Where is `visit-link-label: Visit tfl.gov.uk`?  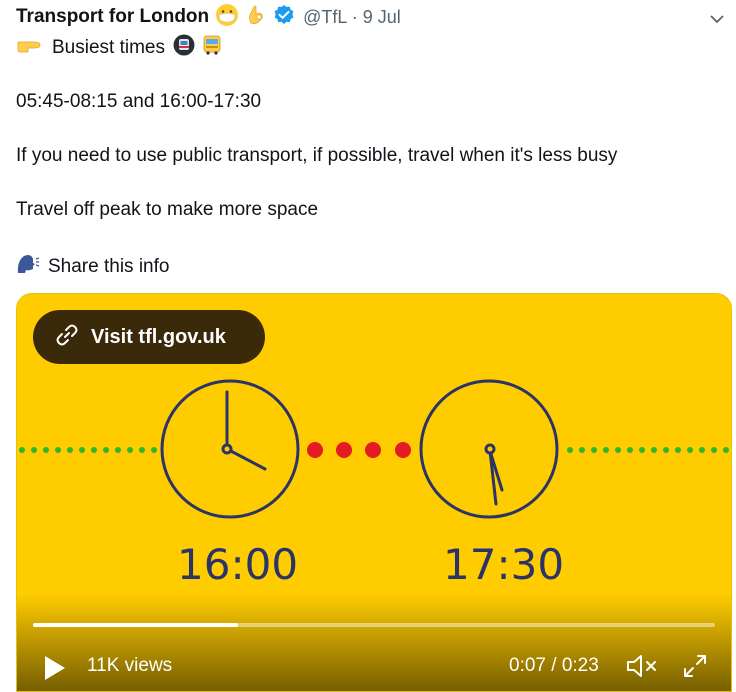
visit-link-label: Visit tfl.gov.uk is located at coordinates (158, 336).